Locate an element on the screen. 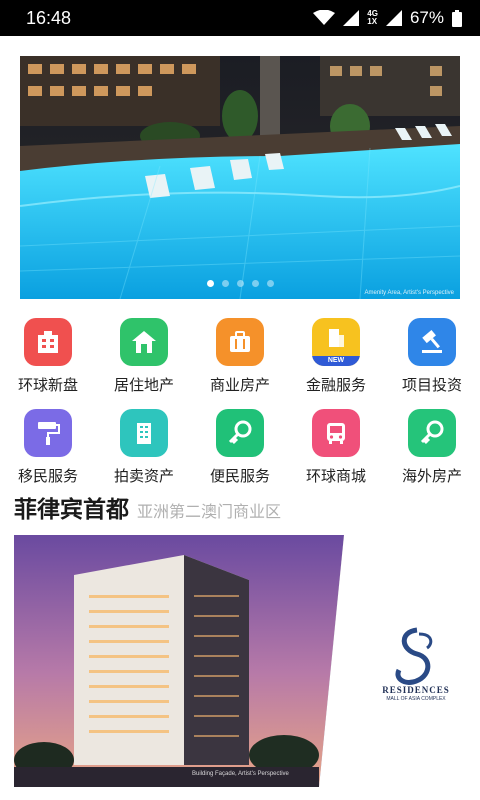 The height and width of the screenshot is (800, 480). section-subtitle: 亚洲第二澳门商业区 is located at coordinates (209, 511).